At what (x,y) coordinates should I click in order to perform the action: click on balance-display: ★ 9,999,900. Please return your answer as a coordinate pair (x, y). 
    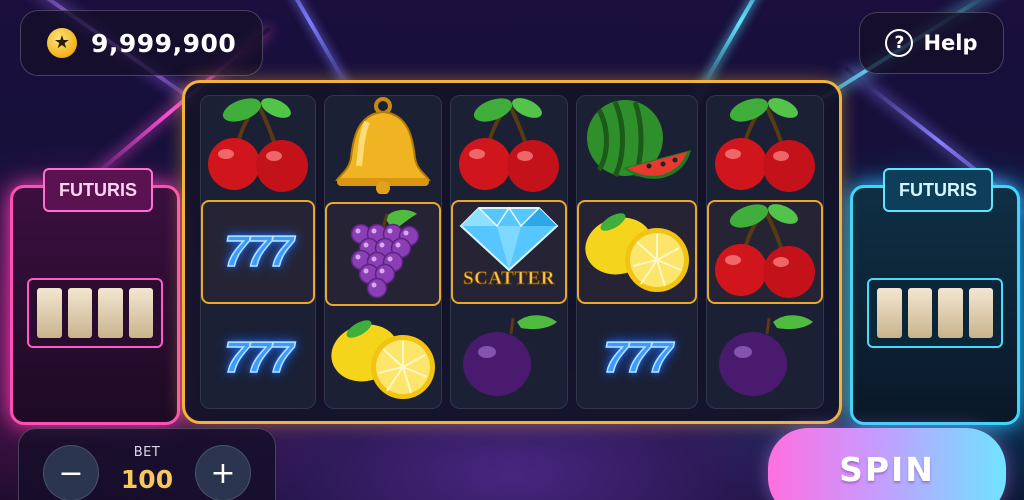
    Looking at the image, I should click on (141, 43).